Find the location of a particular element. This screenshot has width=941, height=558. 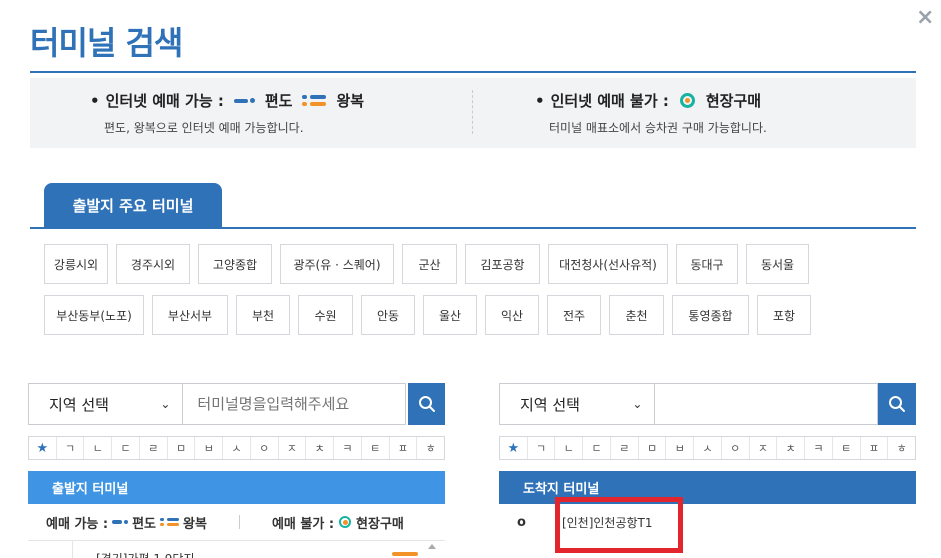

onsite-purchase-icon is located at coordinates (345, 522).